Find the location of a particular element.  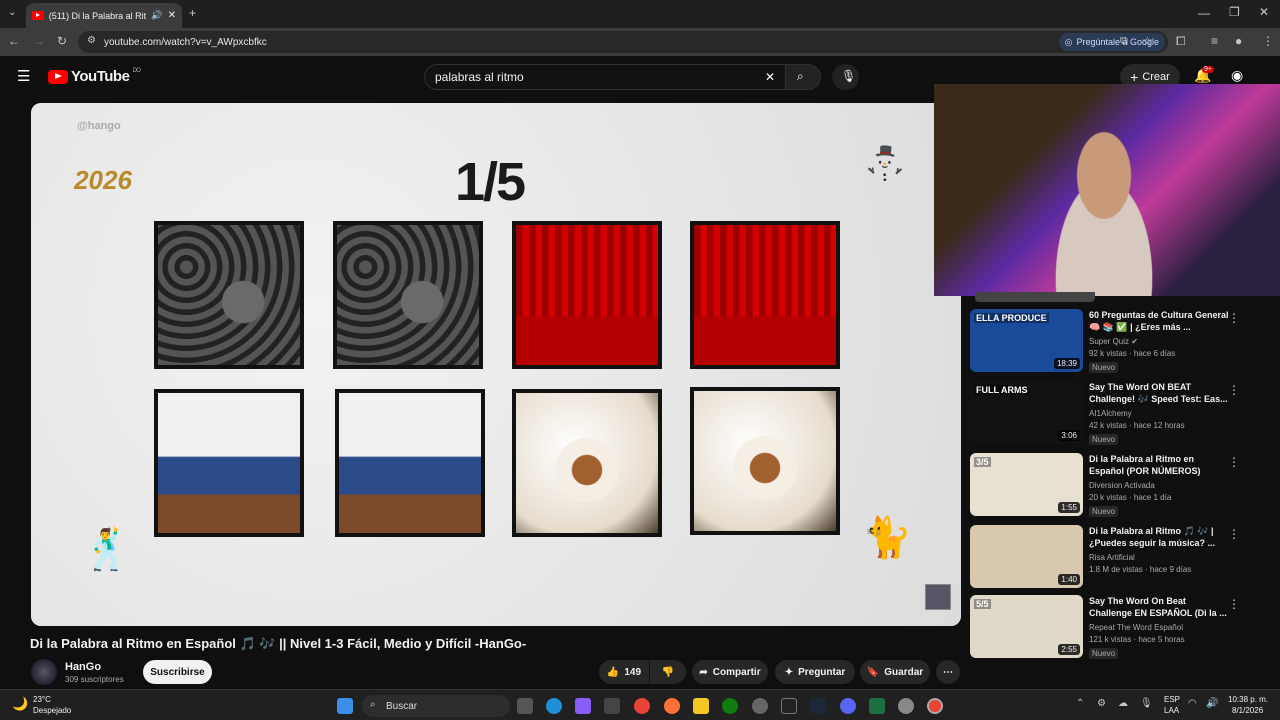

task-view-icon is located at coordinates (525, 706).